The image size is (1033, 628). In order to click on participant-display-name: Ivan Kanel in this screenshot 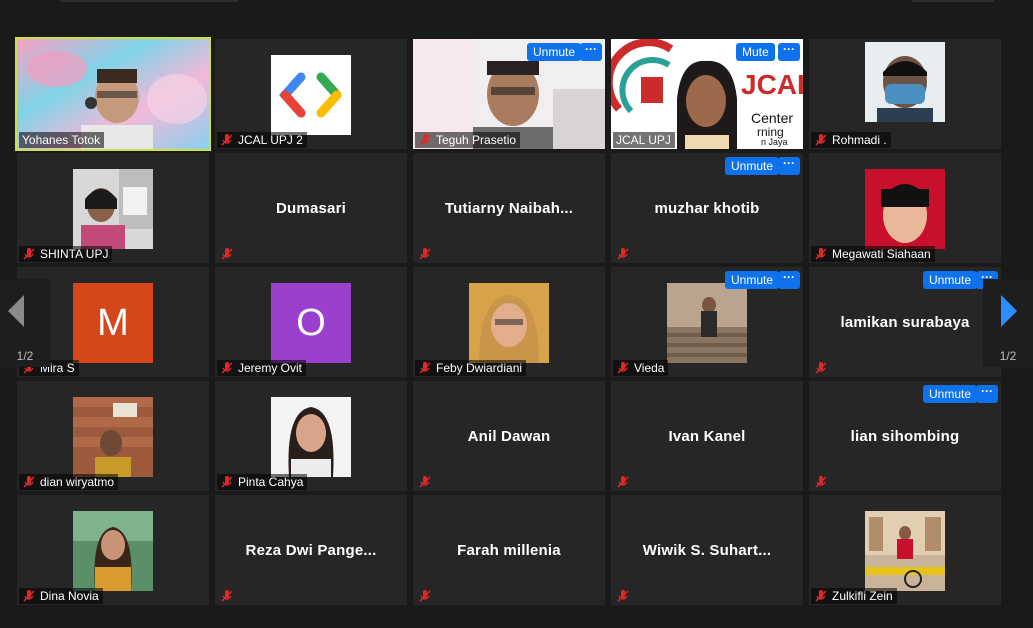, I will do `click(707, 436)`.